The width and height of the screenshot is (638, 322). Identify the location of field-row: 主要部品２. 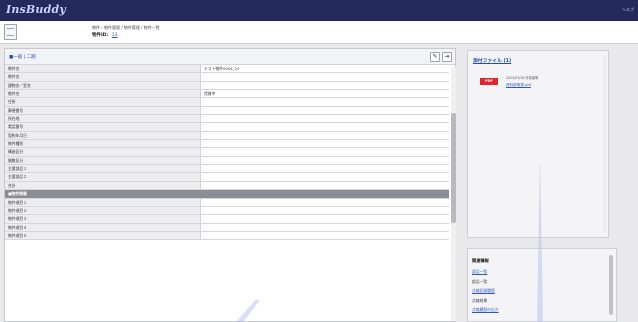
(227, 177).